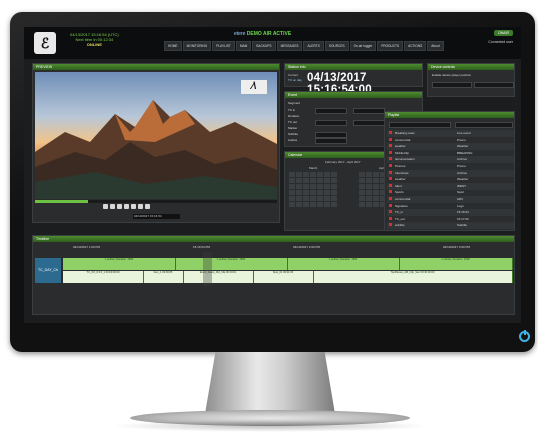 This screenshot has height=433, width=538. I want to click on skip-back-icon, so click(105, 206).